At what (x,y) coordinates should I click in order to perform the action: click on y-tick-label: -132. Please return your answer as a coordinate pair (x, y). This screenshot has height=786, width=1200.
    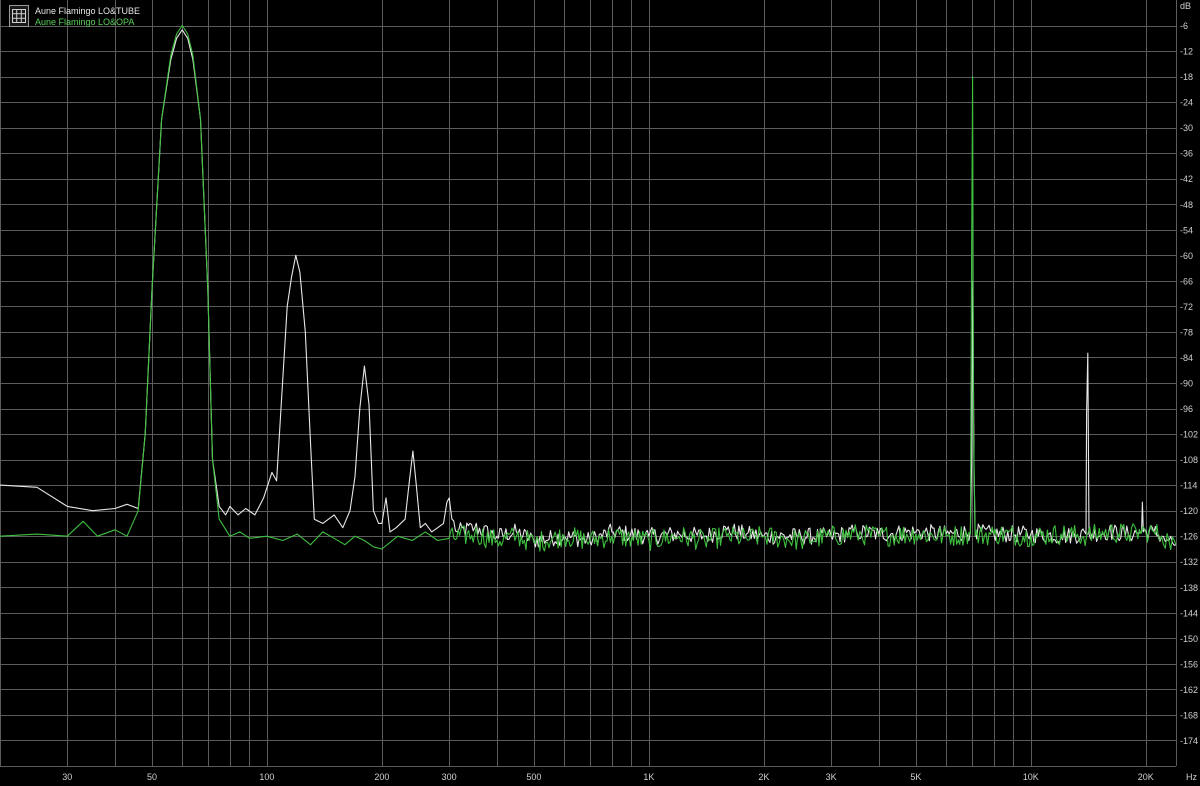
    Looking at the image, I should click on (1189, 562).